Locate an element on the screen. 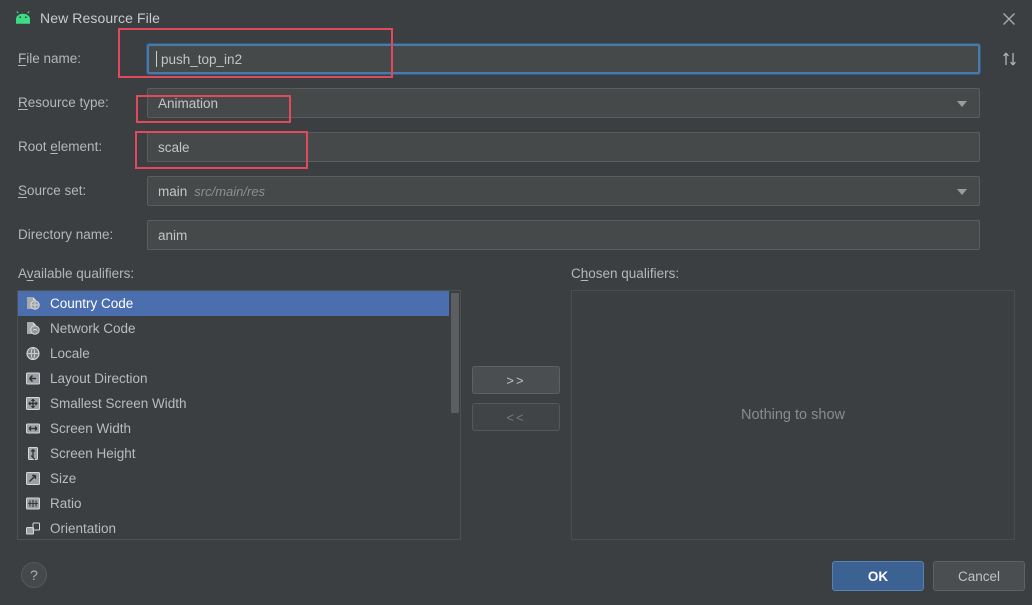 The height and width of the screenshot is (605, 1032). resource-type-label: Resource type: is located at coordinates (63, 102).